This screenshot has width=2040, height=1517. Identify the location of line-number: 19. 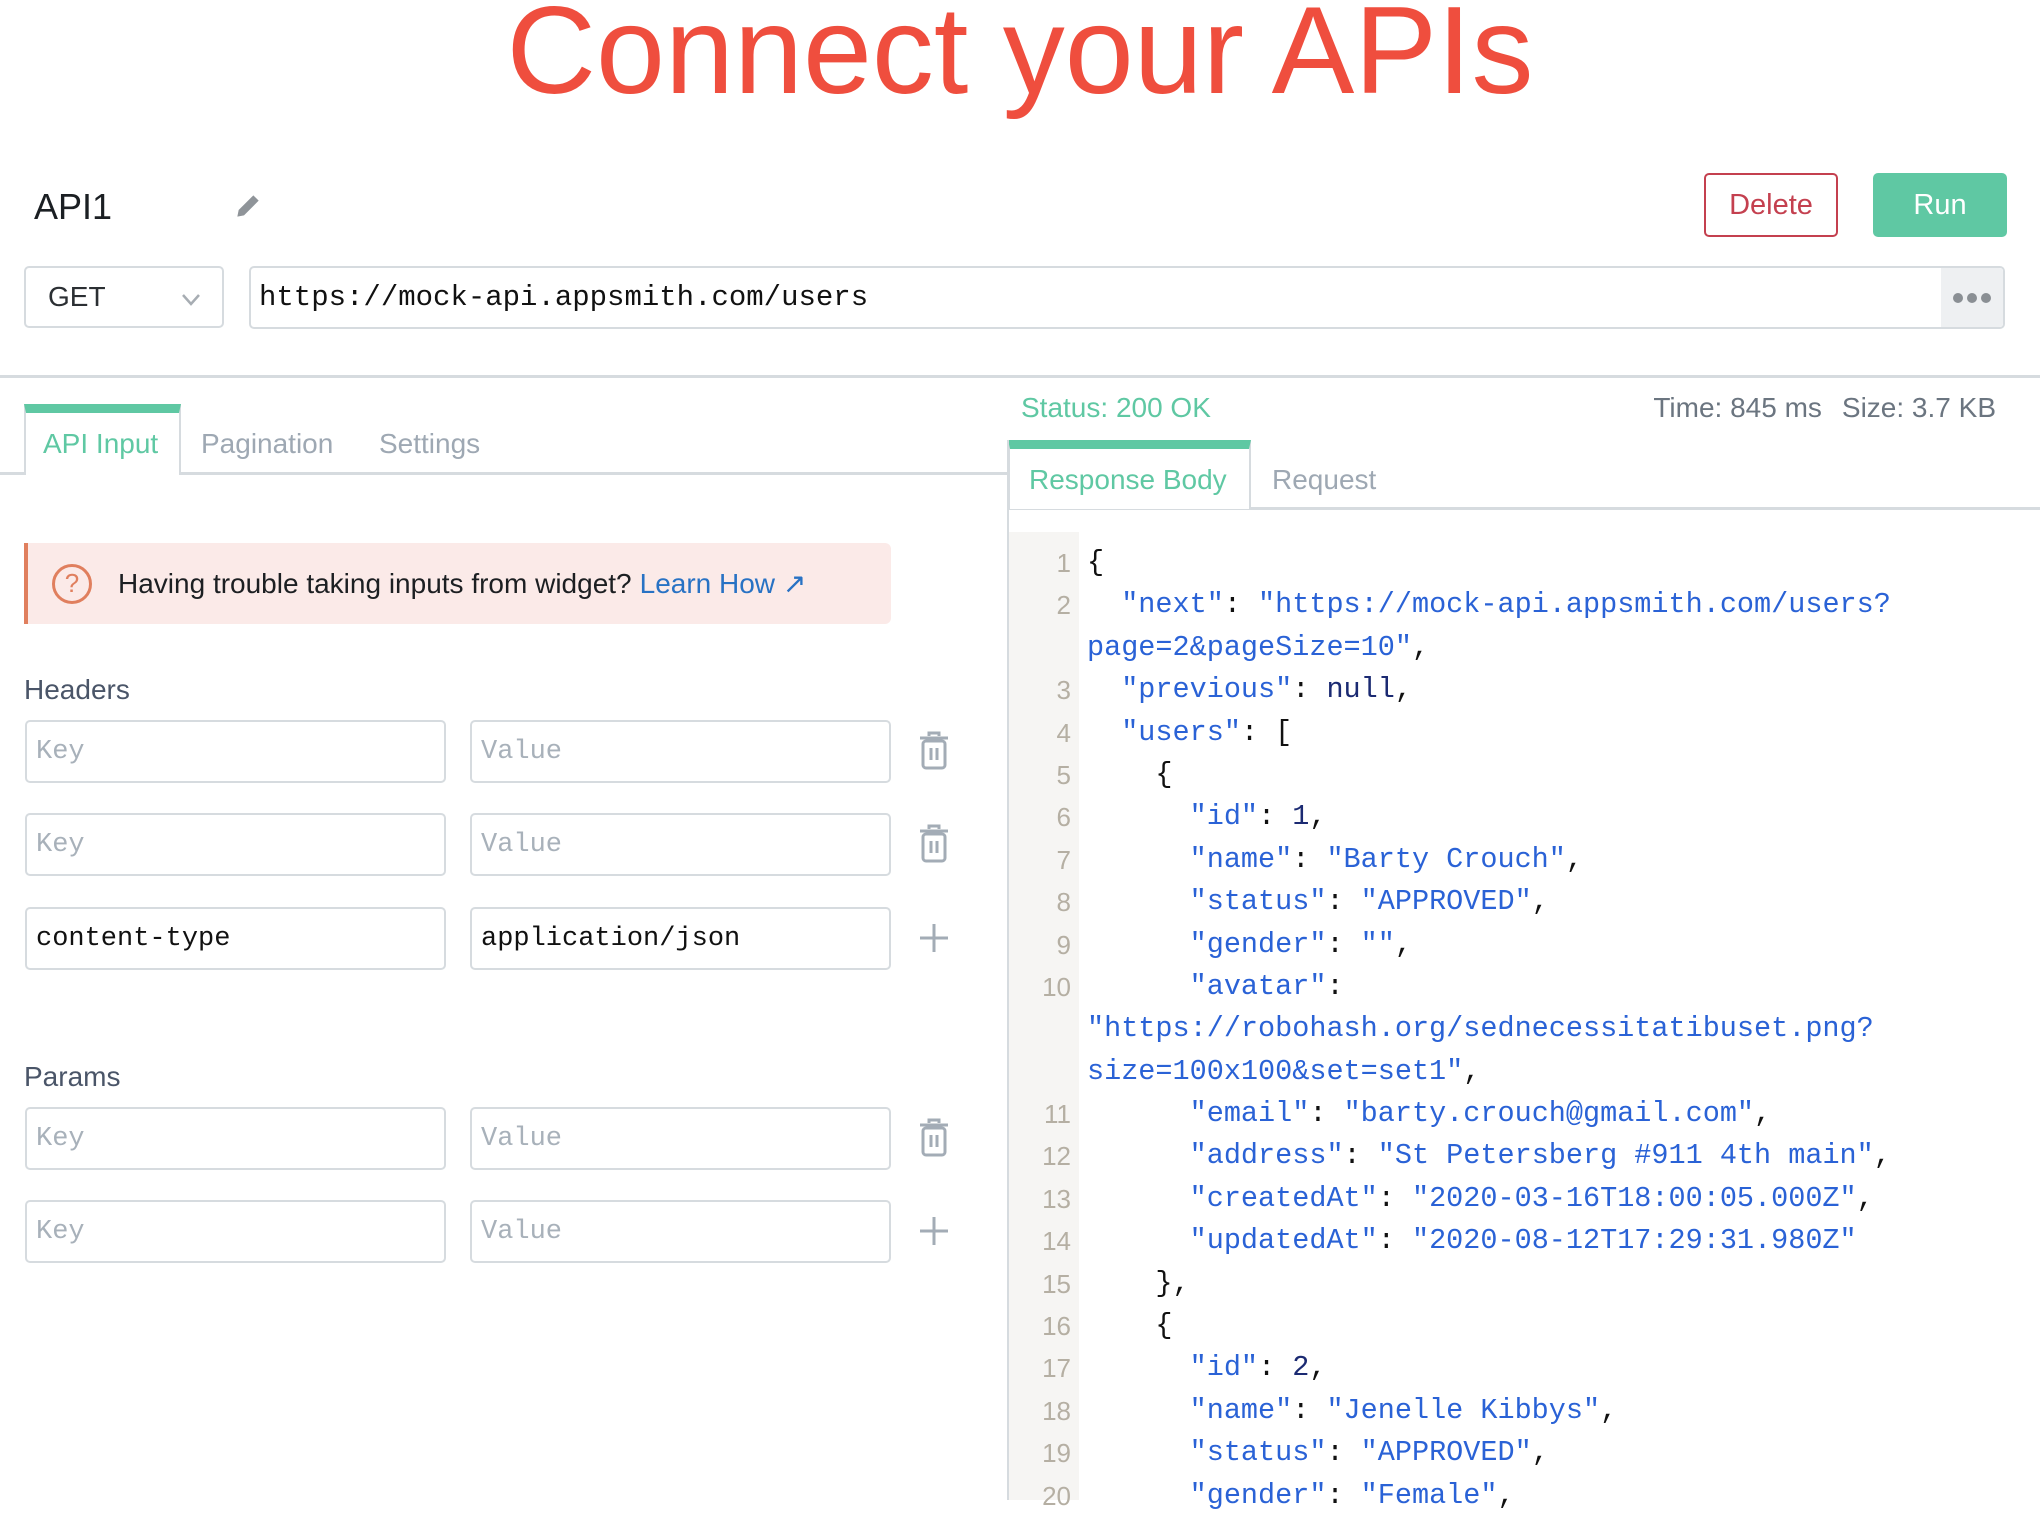
(1056, 1453).